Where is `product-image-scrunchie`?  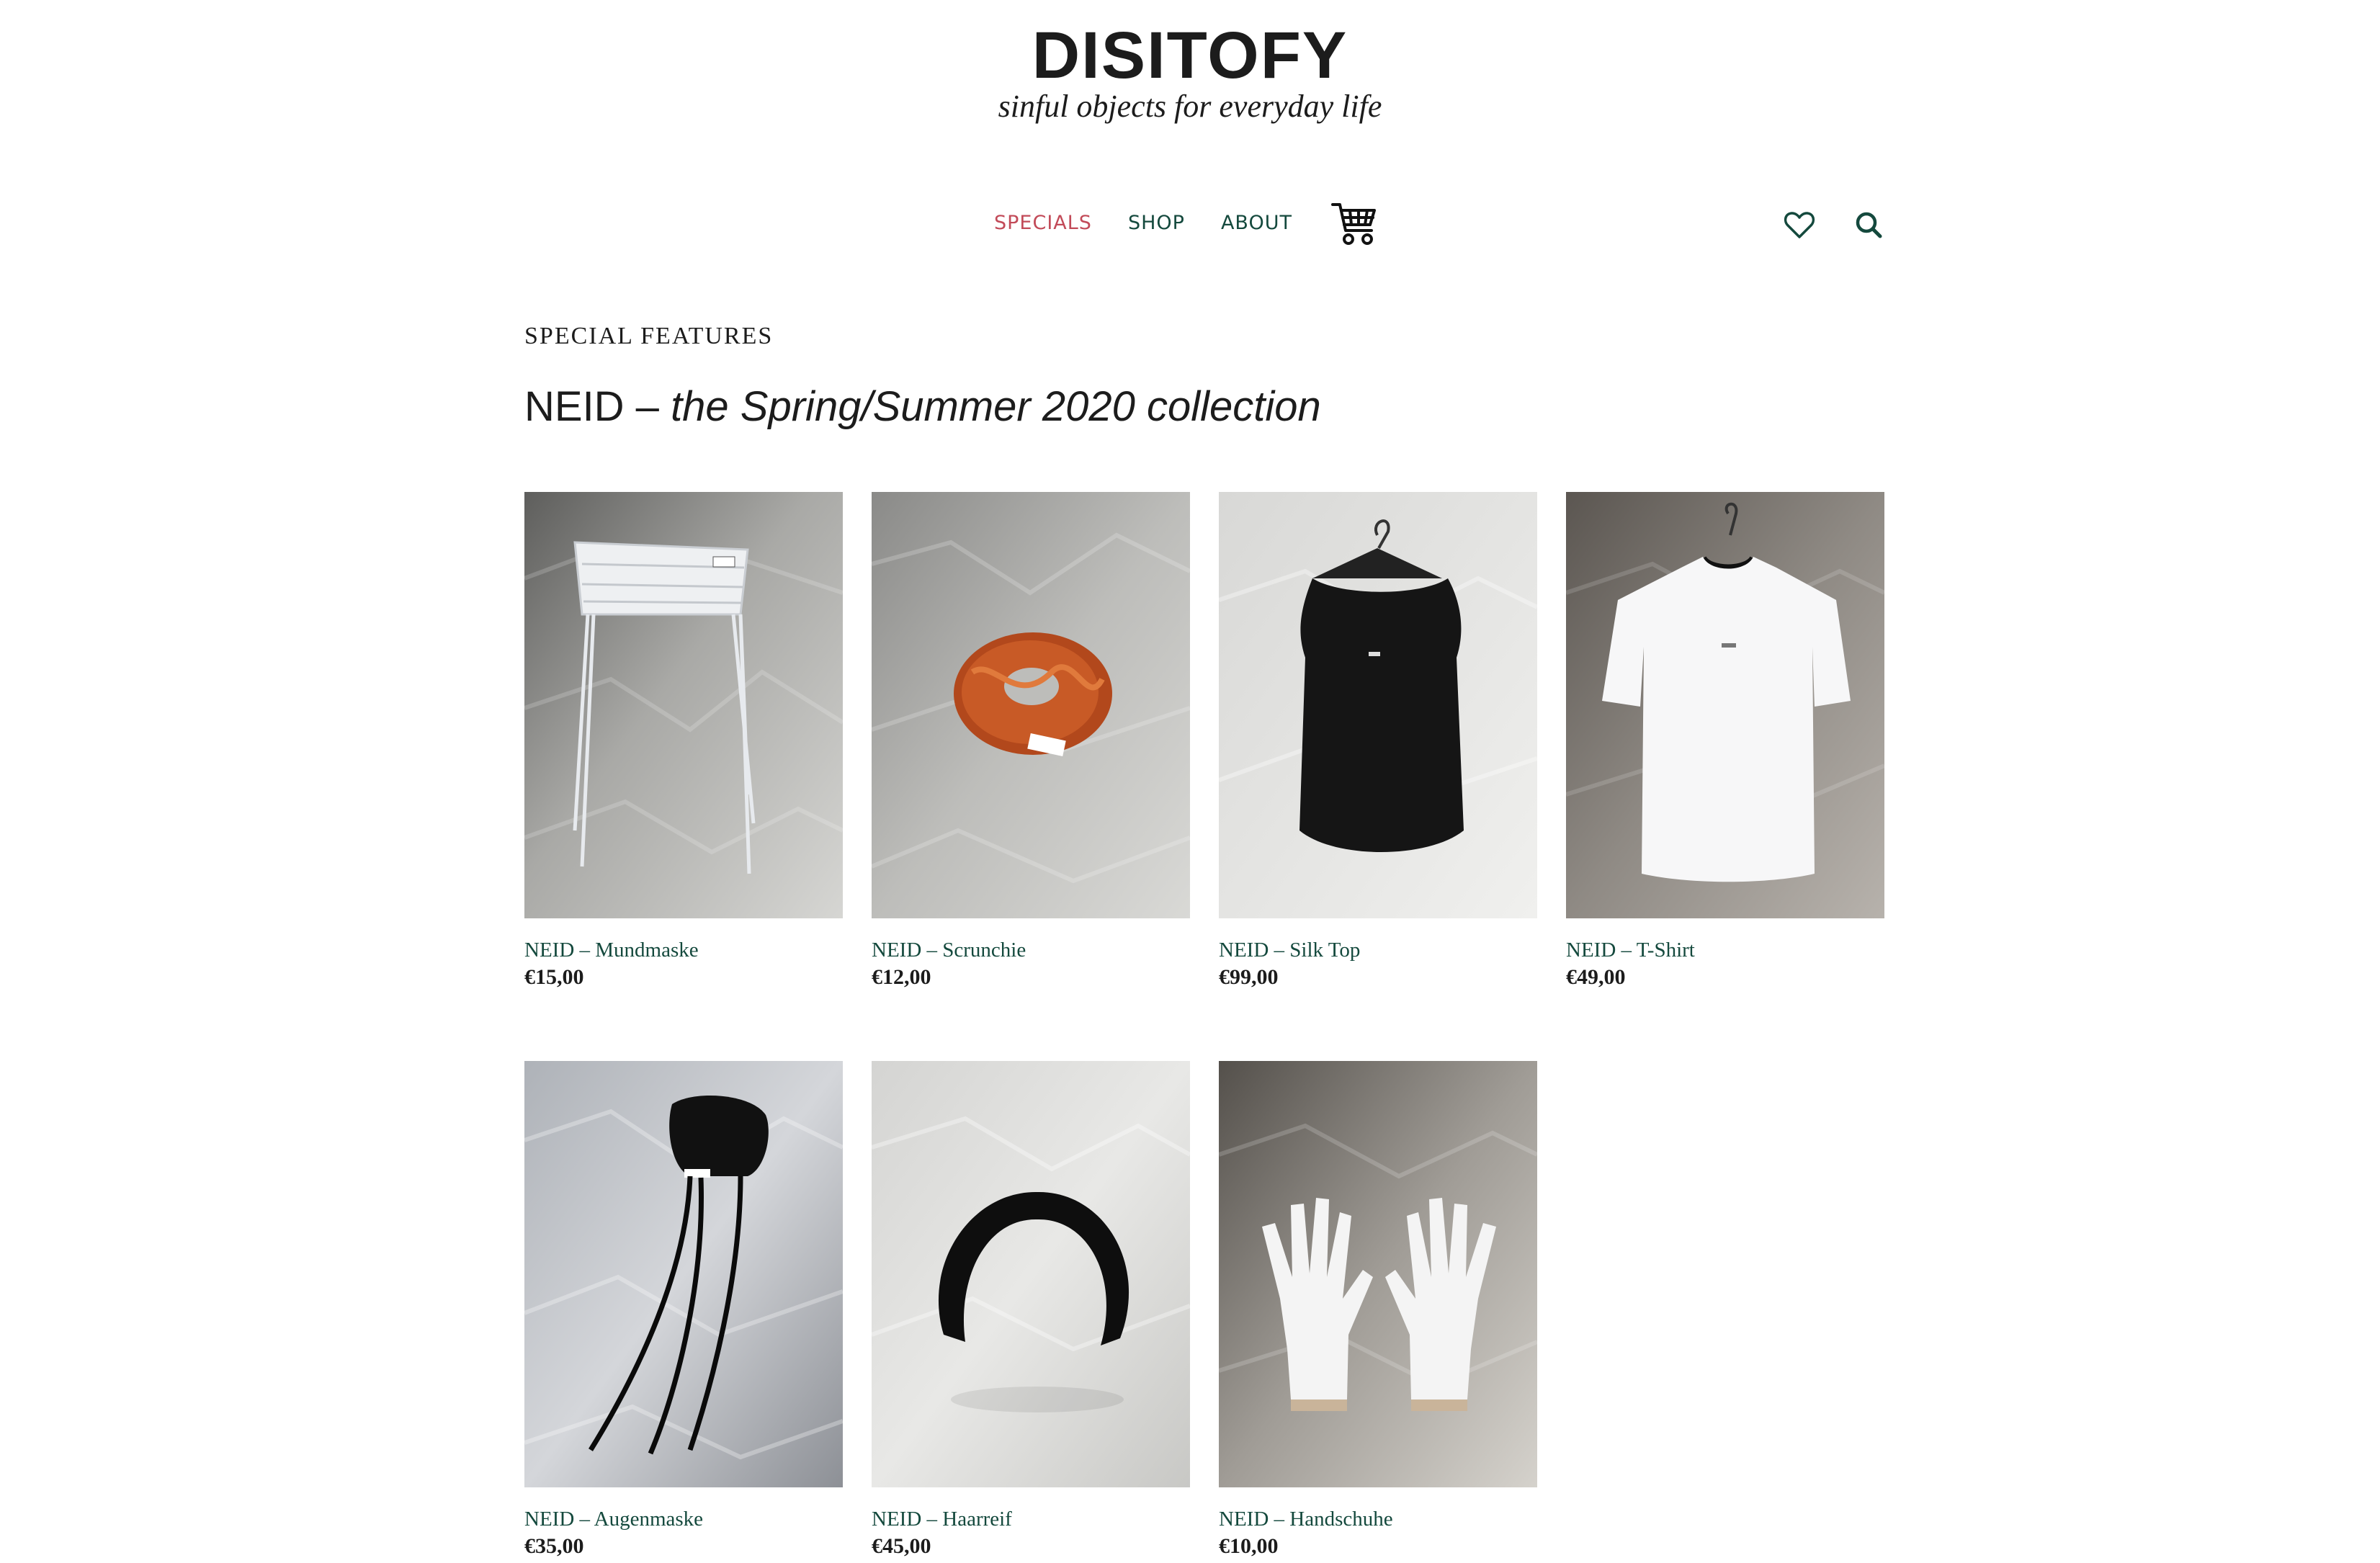 product-image-scrunchie is located at coordinates (1031, 705).